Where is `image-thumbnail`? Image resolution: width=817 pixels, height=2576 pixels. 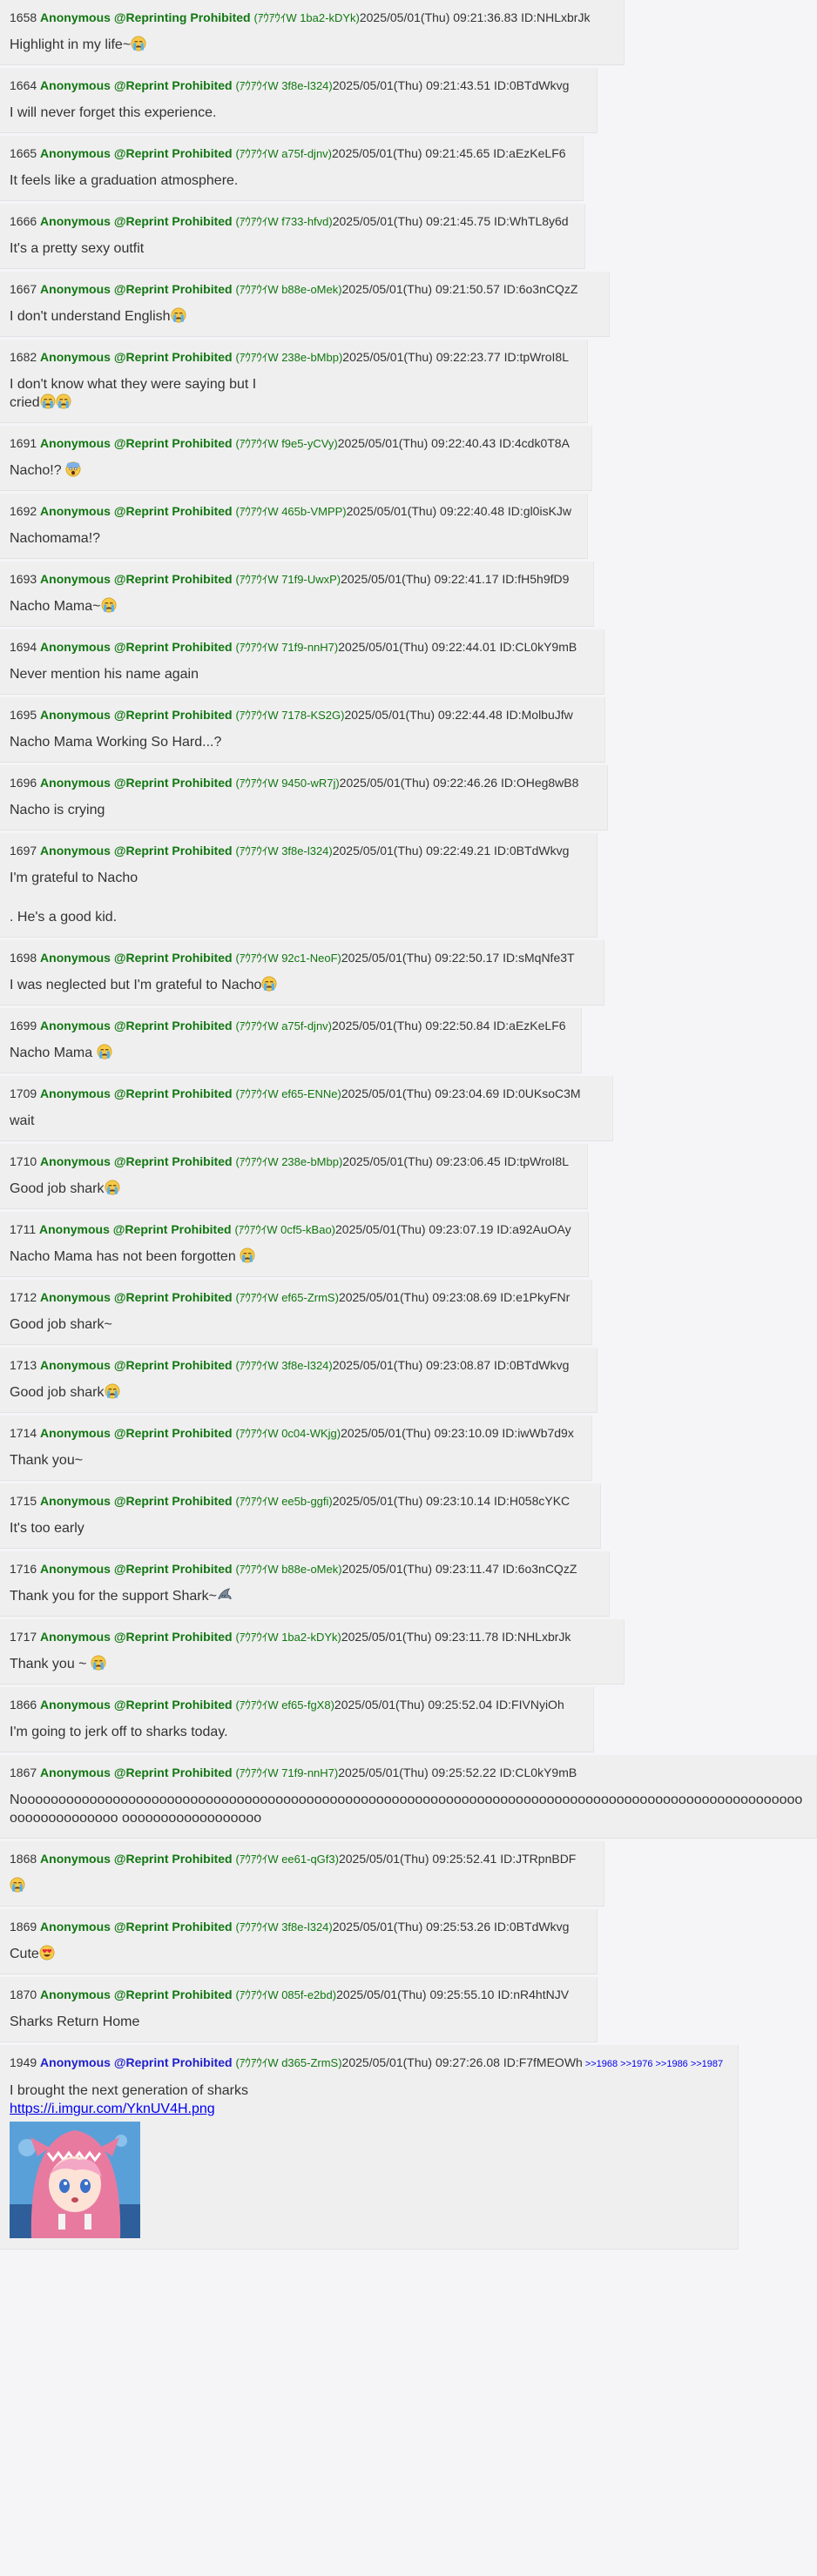
image-thumbnail is located at coordinates (75, 2180).